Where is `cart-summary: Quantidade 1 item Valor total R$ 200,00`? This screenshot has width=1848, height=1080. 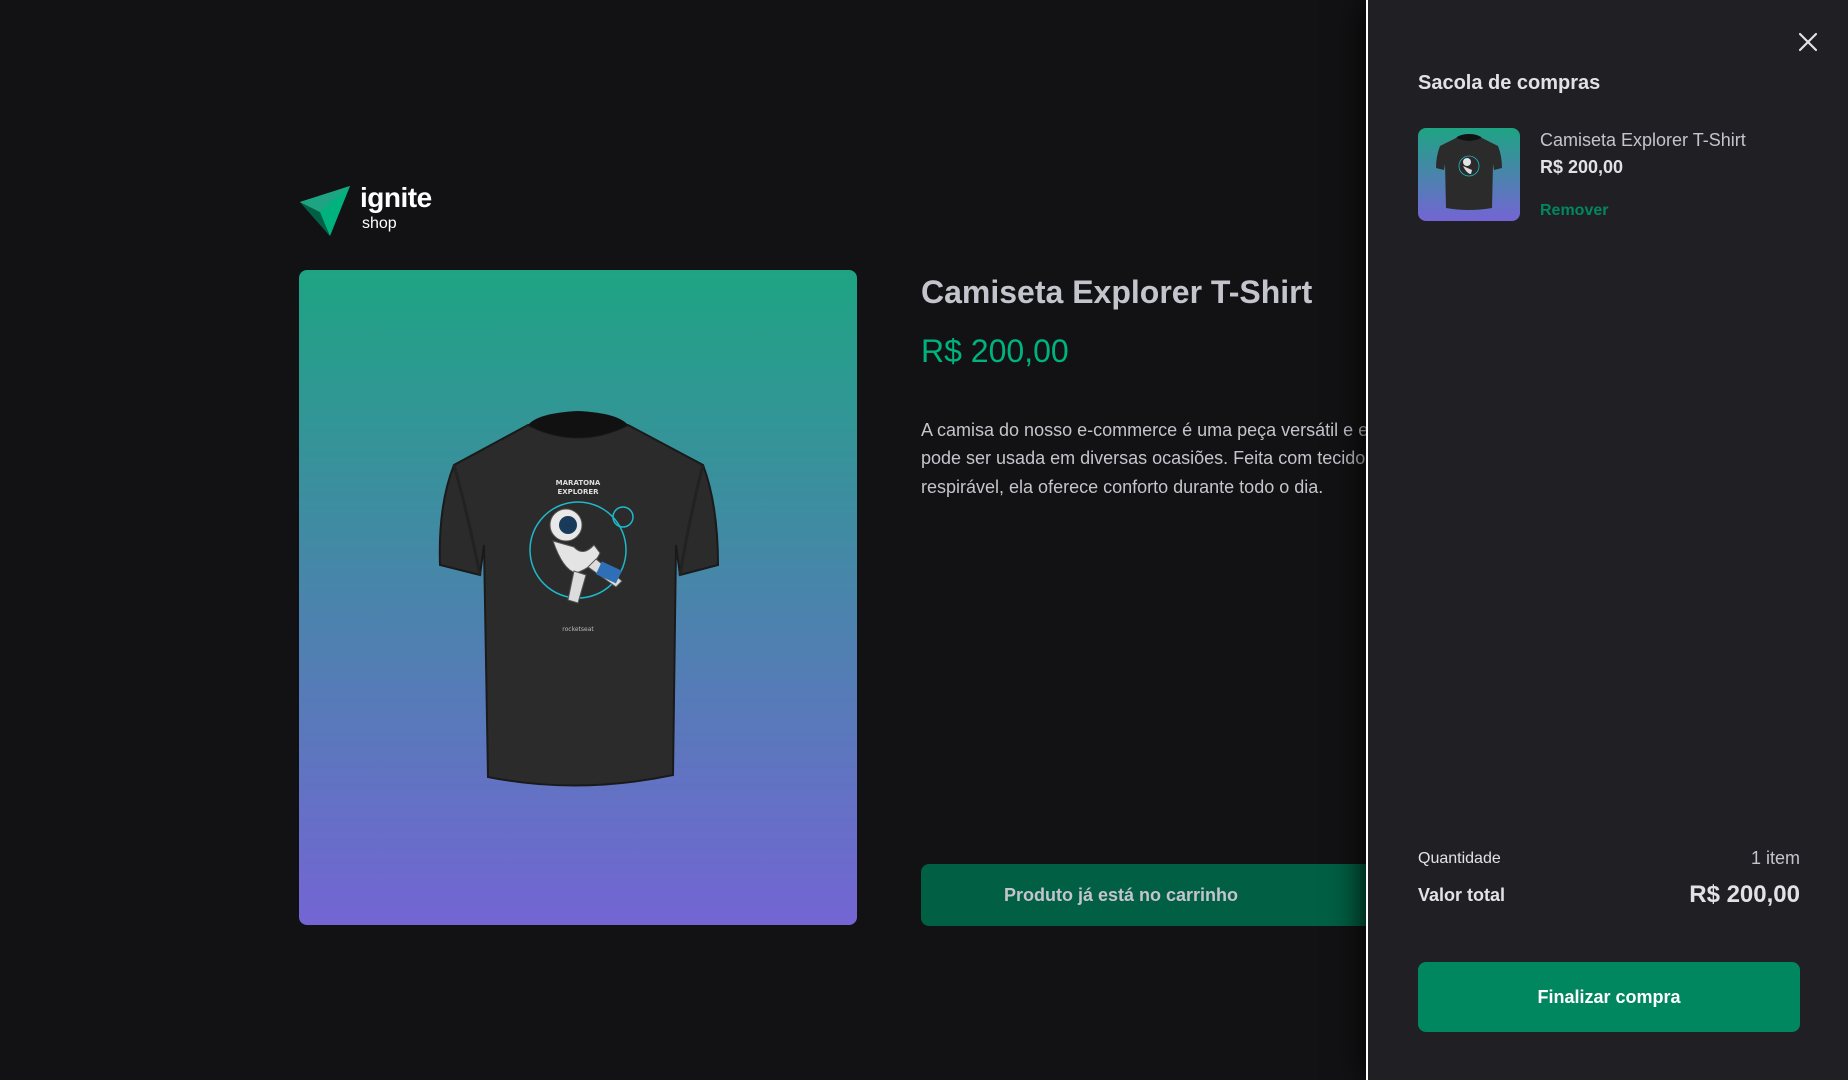 cart-summary: Quantidade 1 item Valor total R$ 200,00 is located at coordinates (1609, 878).